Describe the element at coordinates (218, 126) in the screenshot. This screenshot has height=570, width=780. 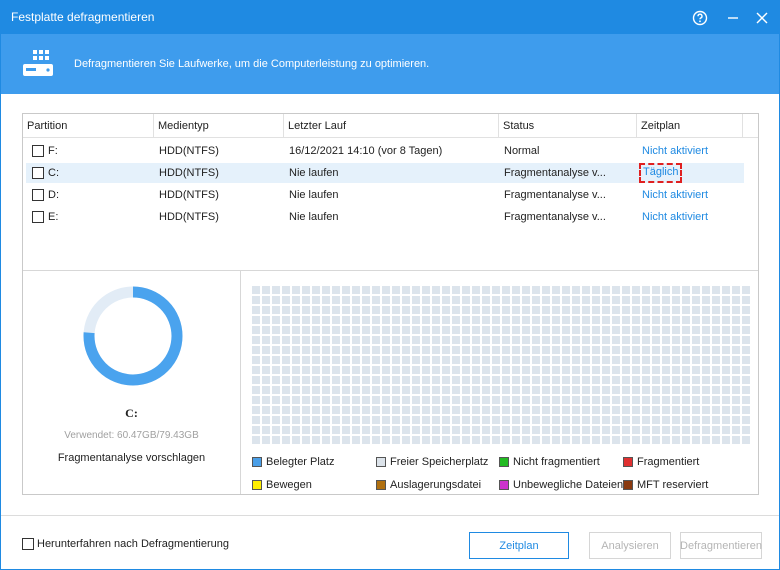
I see `column-media-type: Medientyp` at that location.